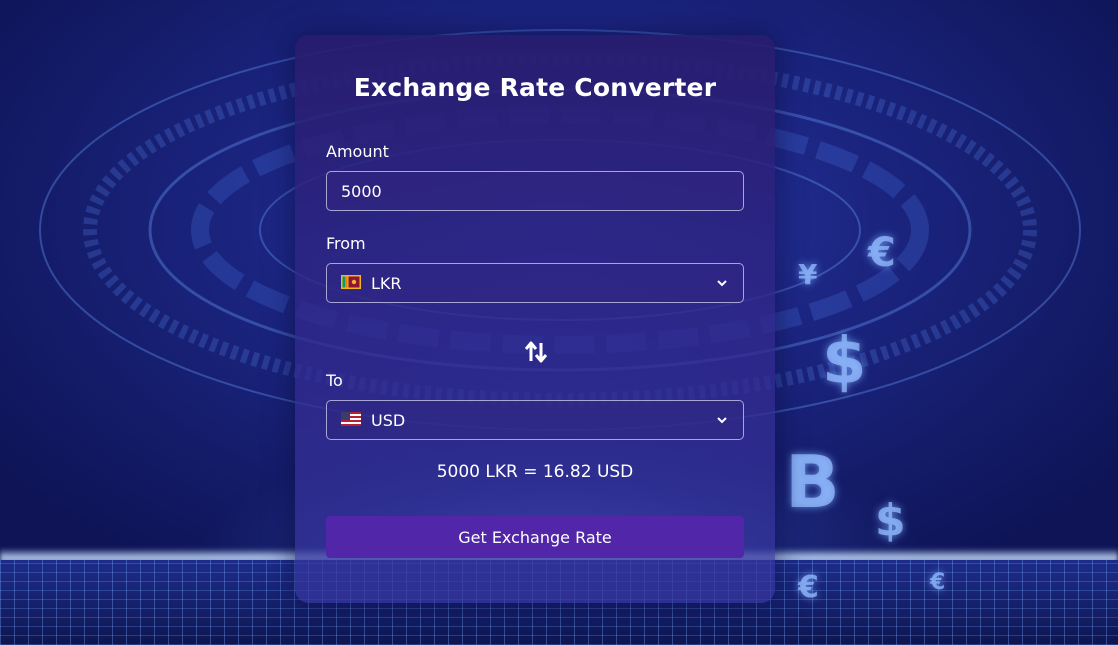 The height and width of the screenshot is (645, 1118). What do you see at coordinates (808, 274) in the screenshot?
I see `yen-icon: ¥` at bounding box center [808, 274].